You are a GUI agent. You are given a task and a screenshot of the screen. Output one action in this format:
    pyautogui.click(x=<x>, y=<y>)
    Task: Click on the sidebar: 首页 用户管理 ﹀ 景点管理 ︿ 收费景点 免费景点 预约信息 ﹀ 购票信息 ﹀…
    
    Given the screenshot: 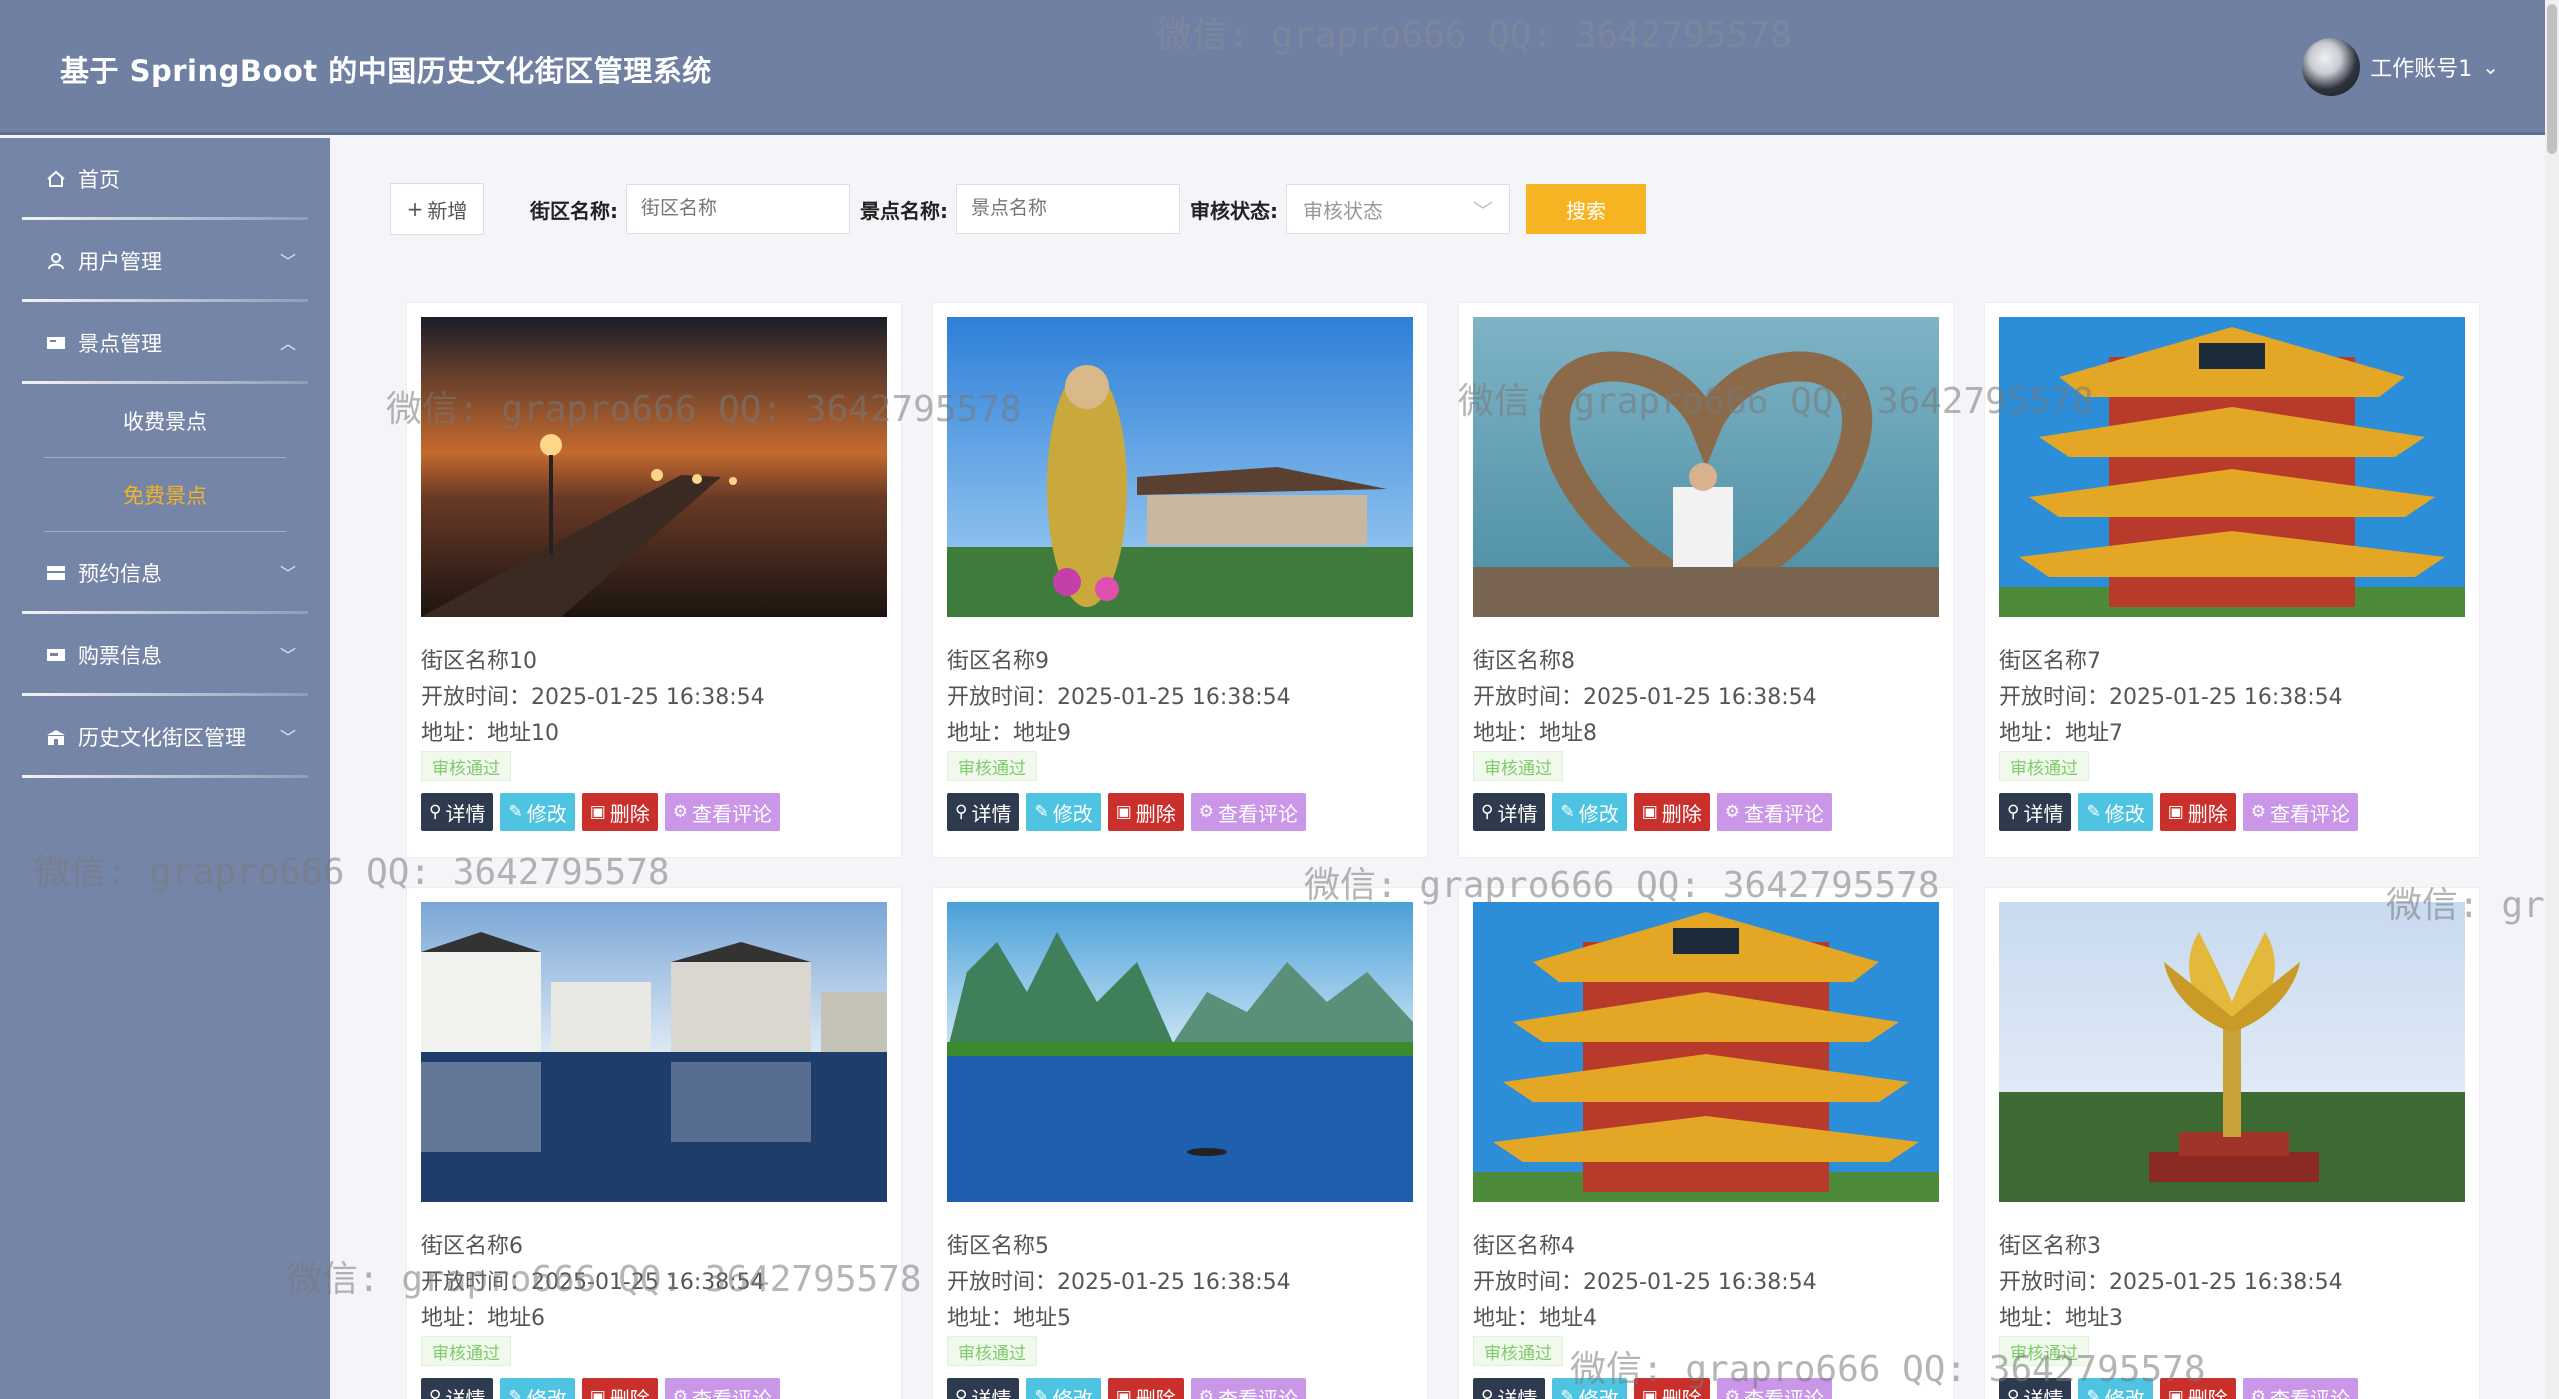 What is the action you would take?
    pyautogui.click(x=165, y=768)
    